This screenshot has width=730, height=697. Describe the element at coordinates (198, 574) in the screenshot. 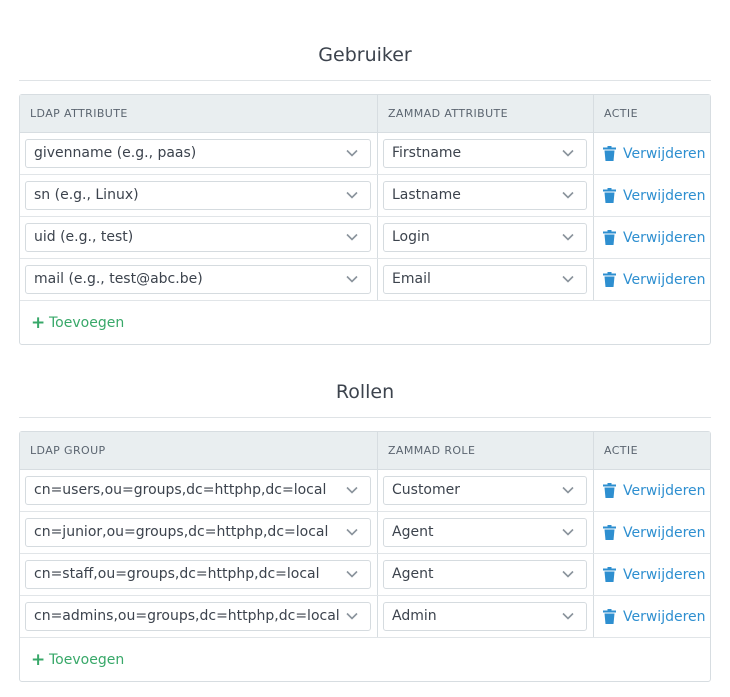

I see `ldap-group-select: cn=staff,ou=groups,dc=httphp,dc=local` at that location.